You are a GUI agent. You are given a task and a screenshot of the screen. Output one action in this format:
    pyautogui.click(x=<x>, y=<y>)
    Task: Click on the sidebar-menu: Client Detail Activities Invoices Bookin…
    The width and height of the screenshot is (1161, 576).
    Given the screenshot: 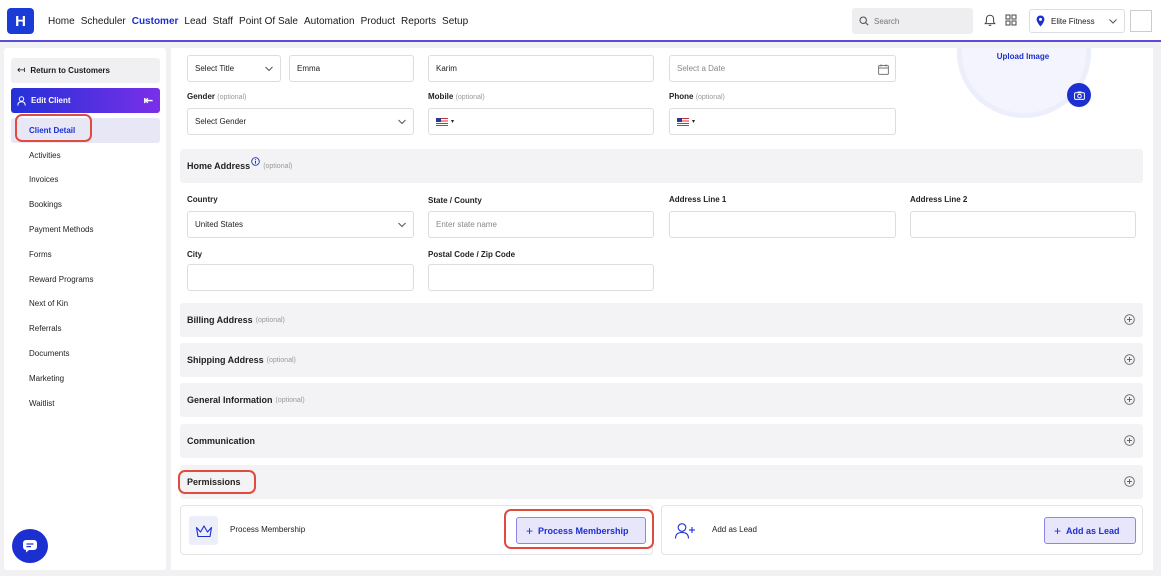 What is the action you would take?
    pyautogui.click(x=85, y=267)
    